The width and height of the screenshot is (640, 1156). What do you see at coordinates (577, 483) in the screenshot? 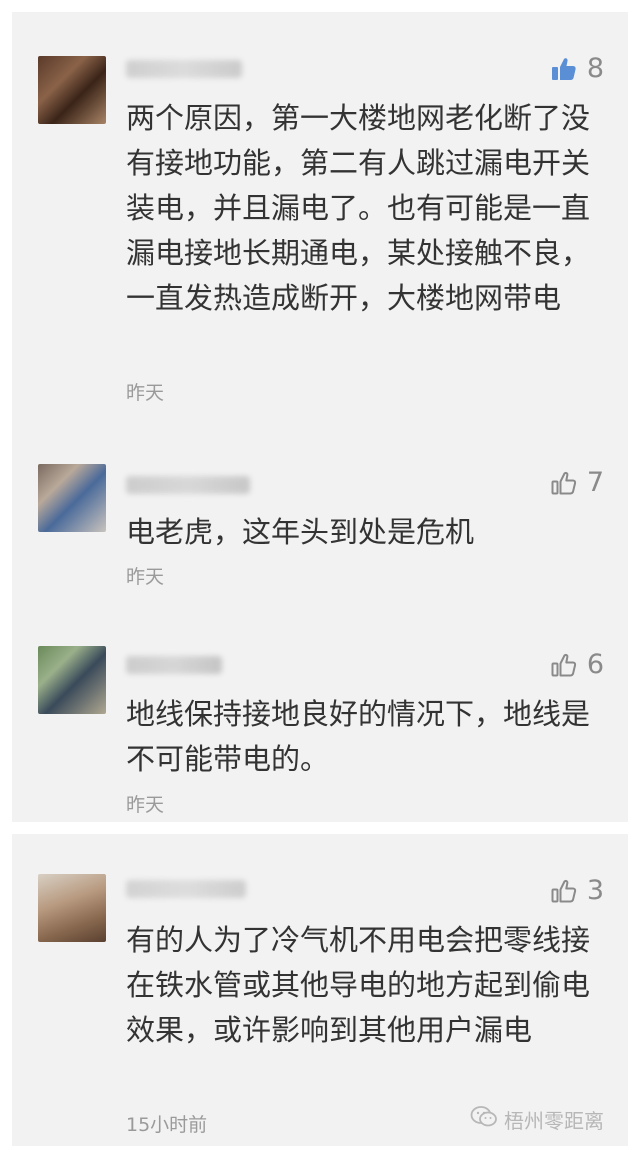
I see `like-button: 7` at bounding box center [577, 483].